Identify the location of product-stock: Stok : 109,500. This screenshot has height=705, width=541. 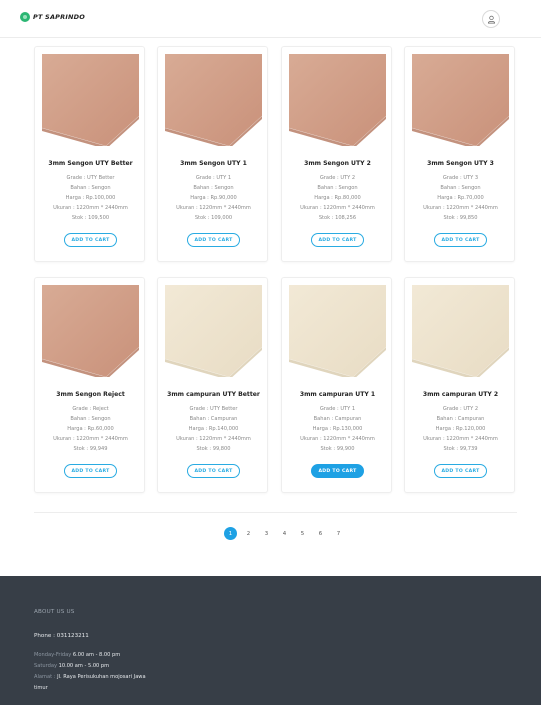
(90, 218).